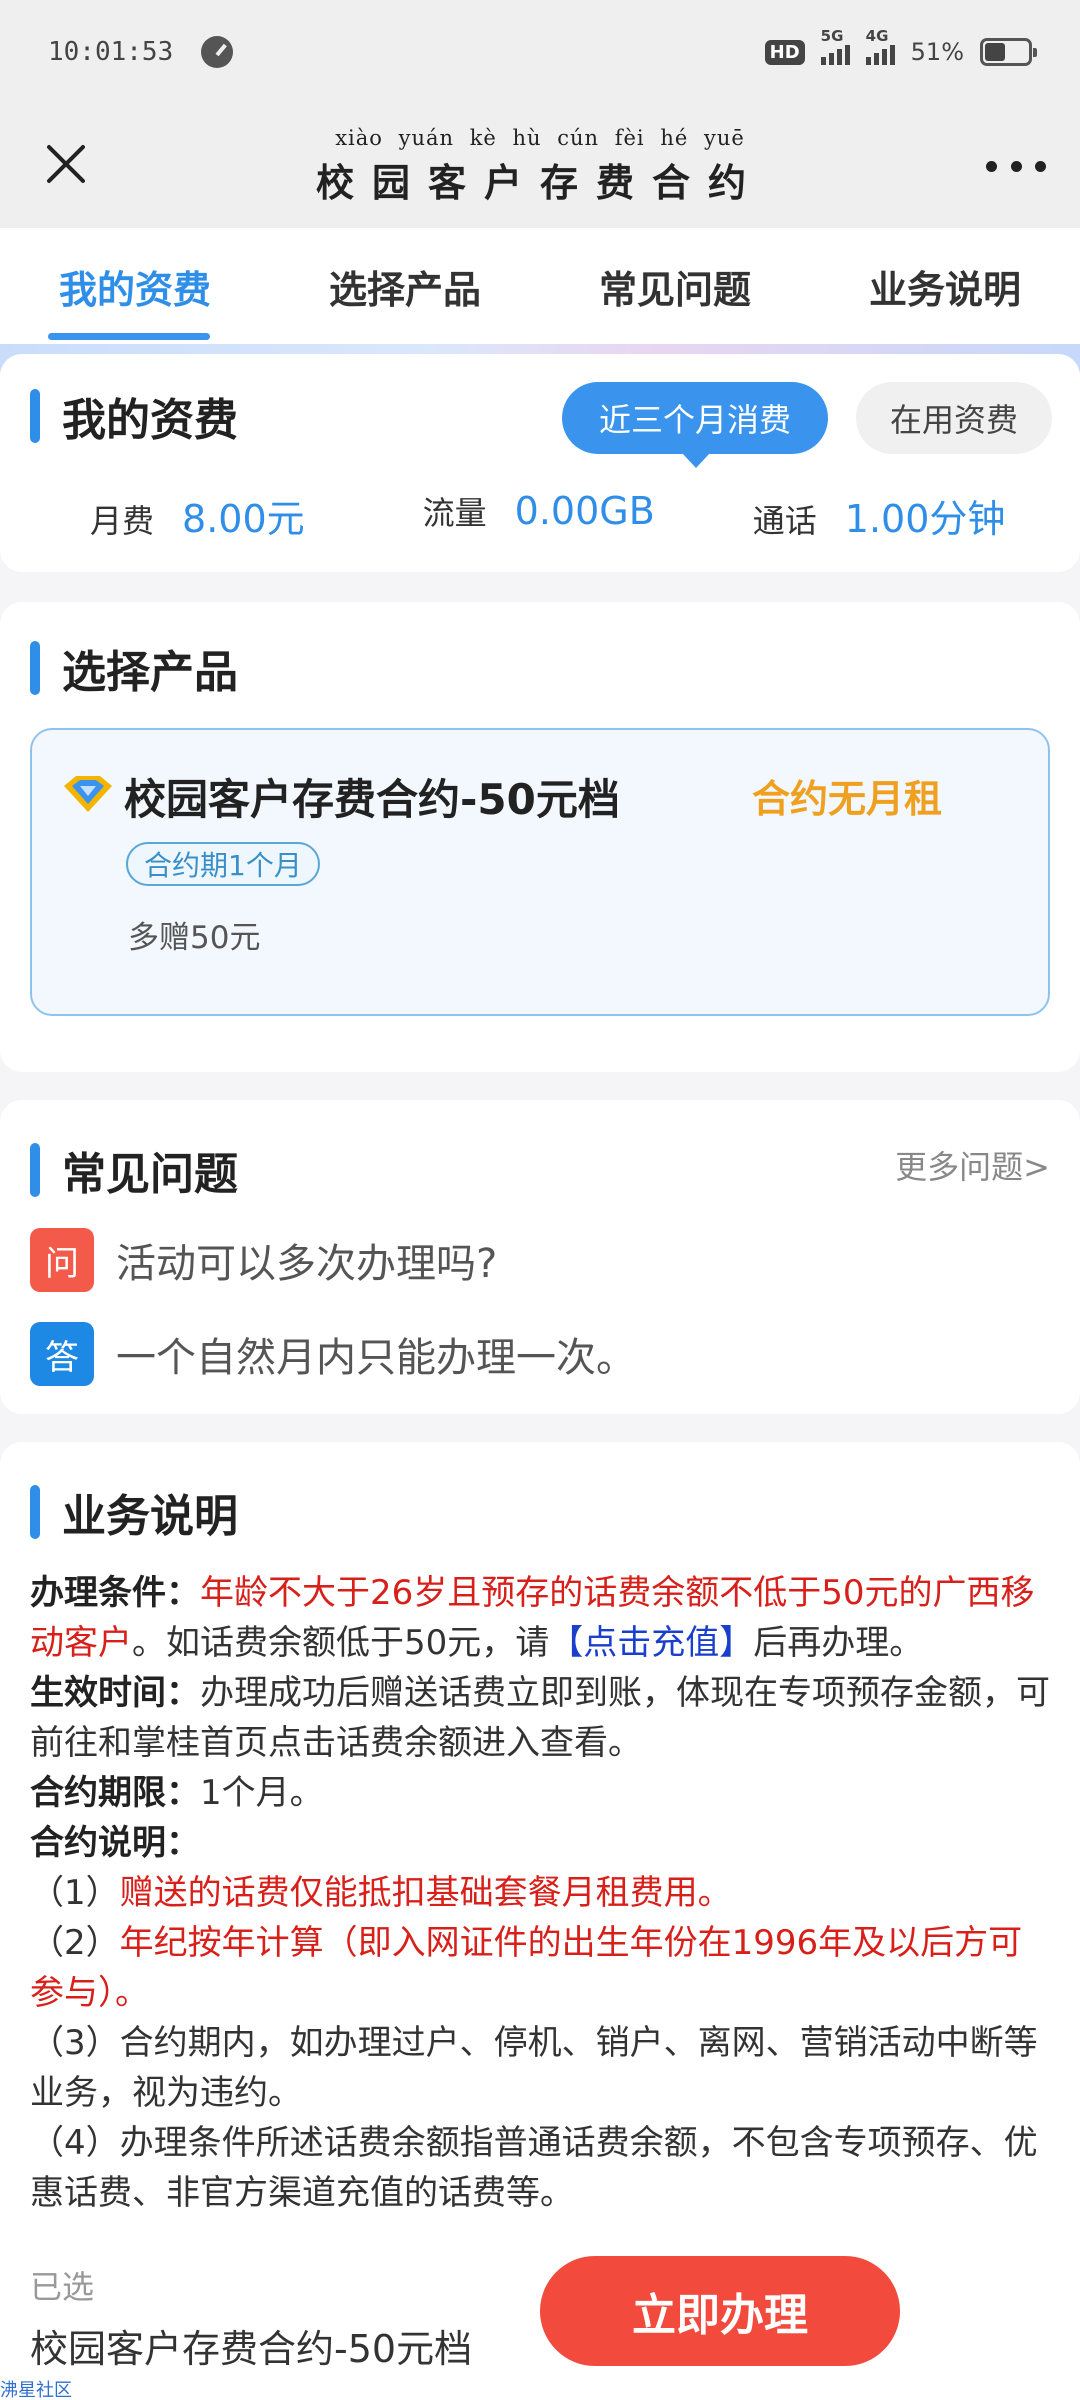  I want to click on title-text: 校园客户存费合约, so click(539, 182).